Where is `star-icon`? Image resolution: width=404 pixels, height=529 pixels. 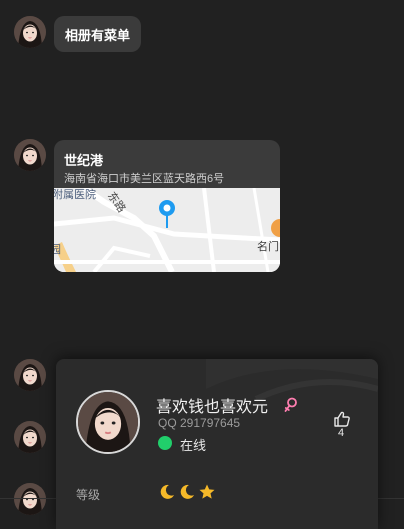
star-icon is located at coordinates (207, 492).